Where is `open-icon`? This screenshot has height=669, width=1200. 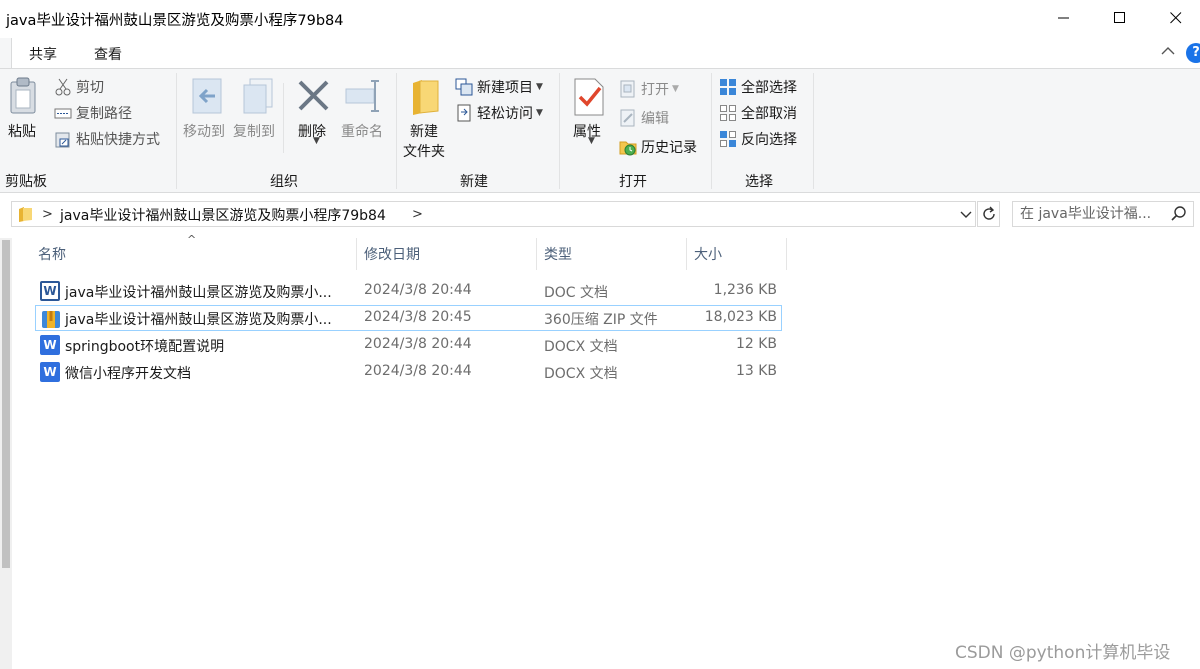 open-icon is located at coordinates (628, 89).